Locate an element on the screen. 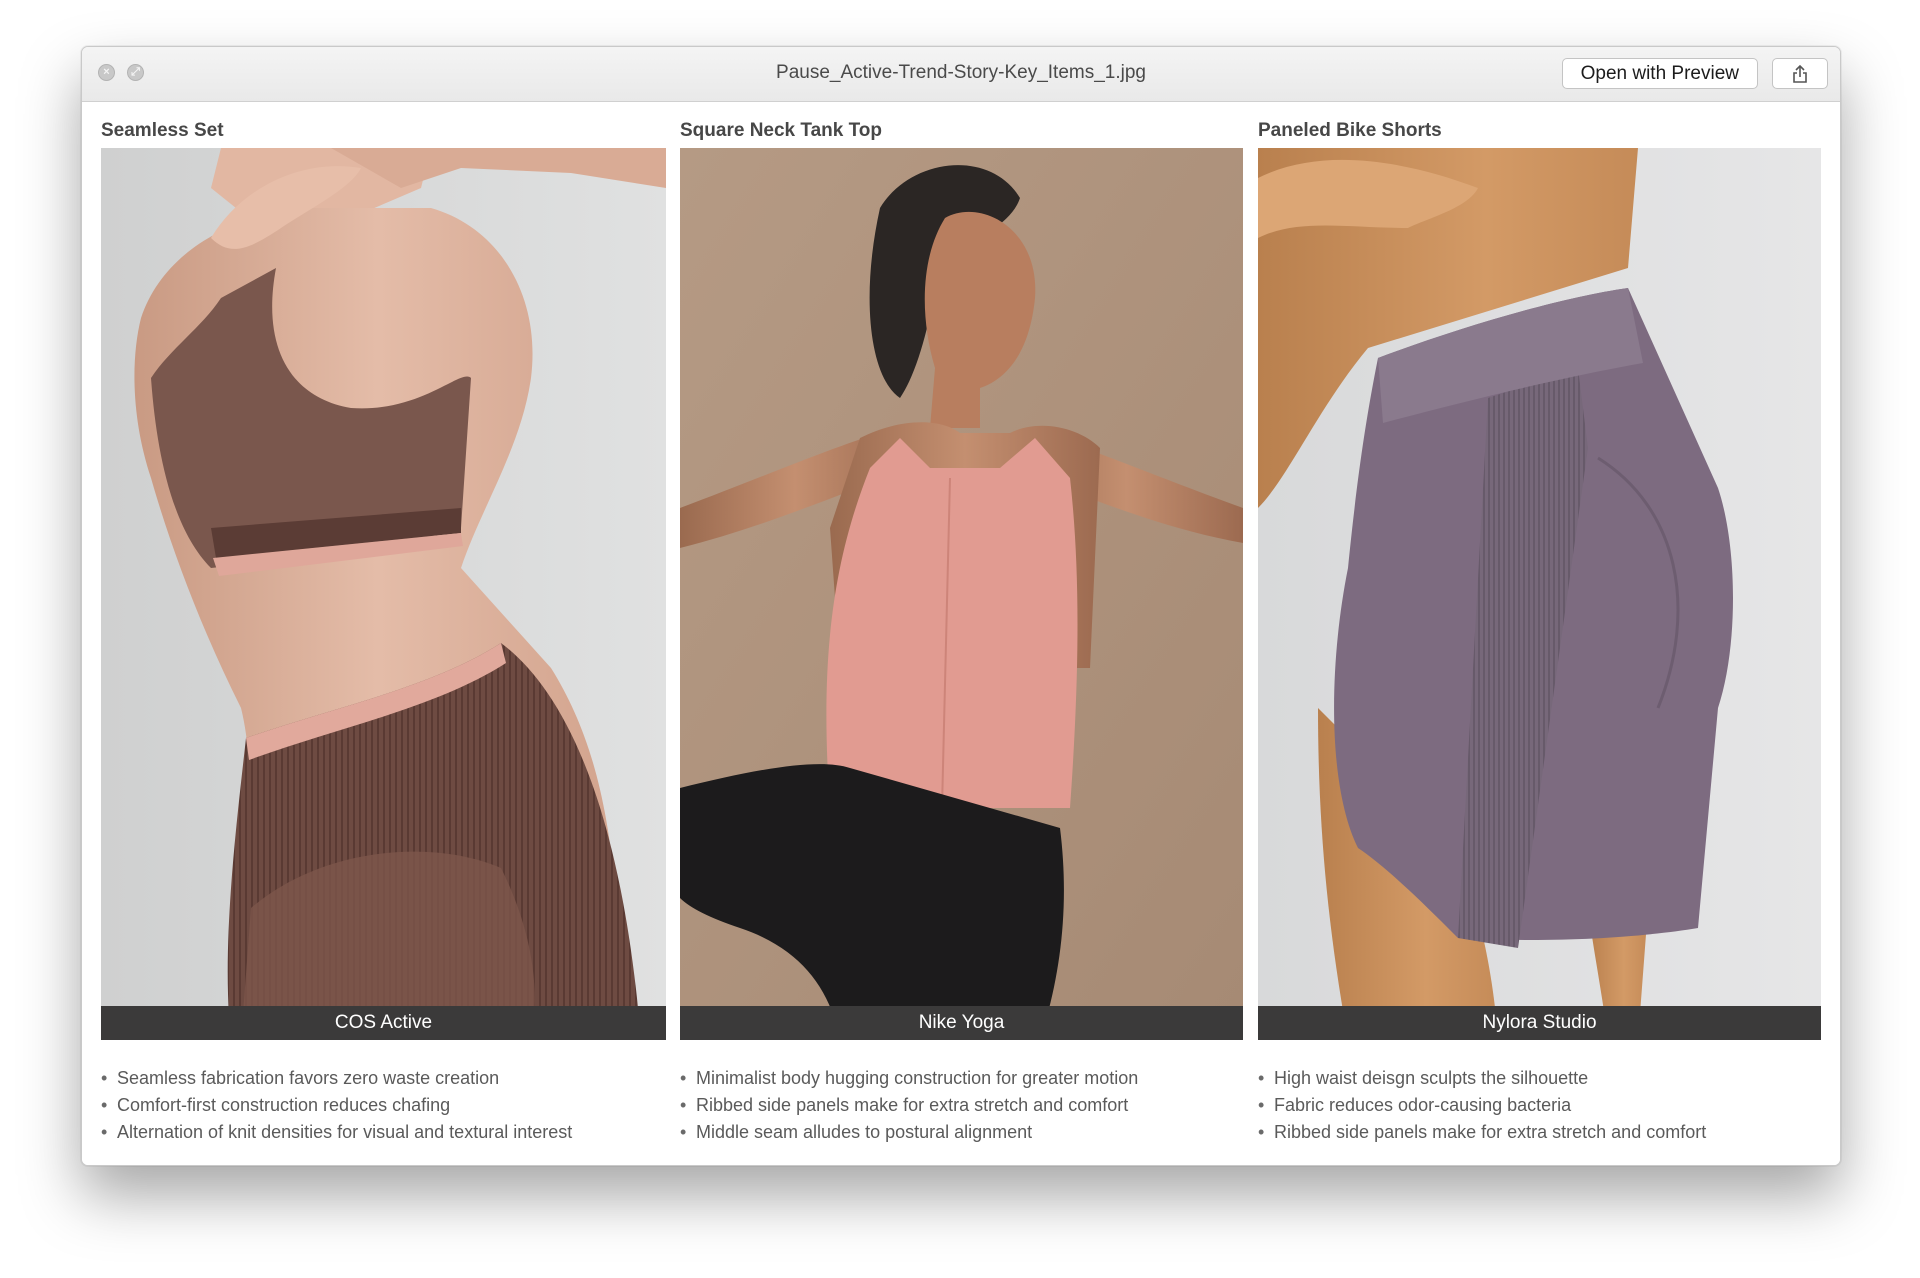  item-title: Seamless Set is located at coordinates (162, 130).